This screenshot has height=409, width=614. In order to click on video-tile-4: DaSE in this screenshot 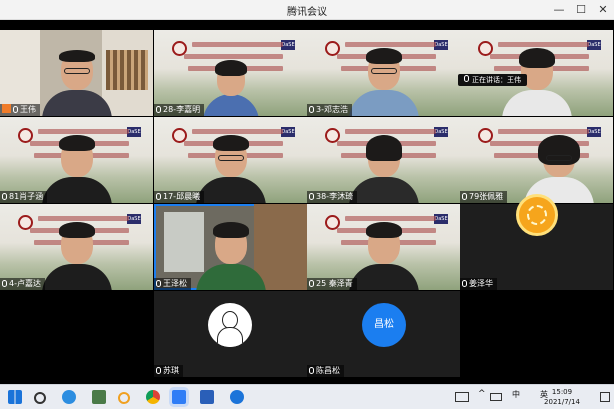, I will do `click(536, 73)`.